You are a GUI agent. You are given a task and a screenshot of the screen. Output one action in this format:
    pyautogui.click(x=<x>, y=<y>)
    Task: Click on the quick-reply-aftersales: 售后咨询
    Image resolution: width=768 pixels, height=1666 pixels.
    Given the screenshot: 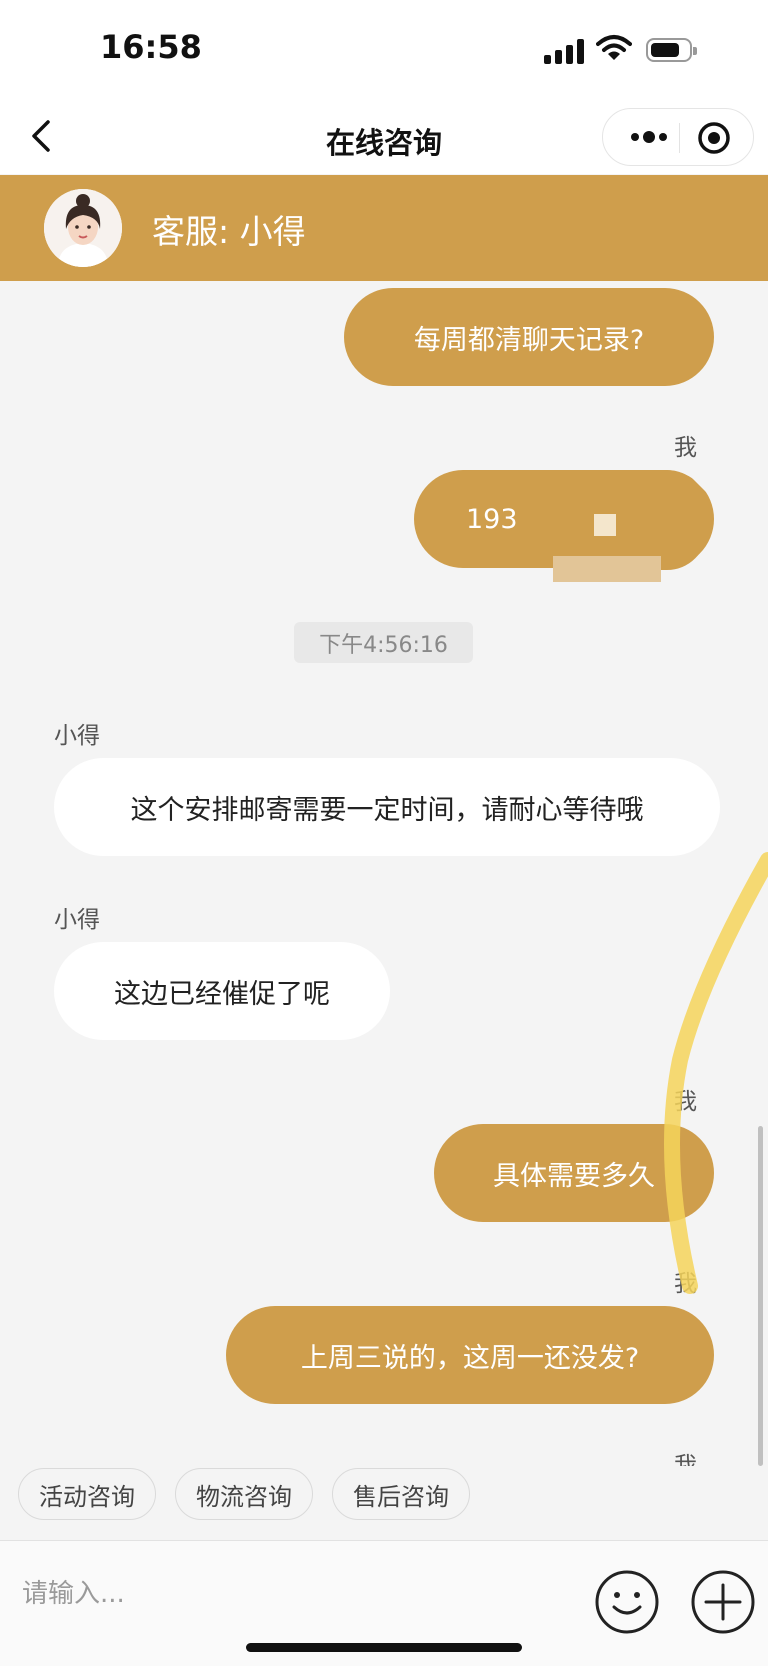 What is the action you would take?
    pyautogui.click(x=401, y=1494)
    